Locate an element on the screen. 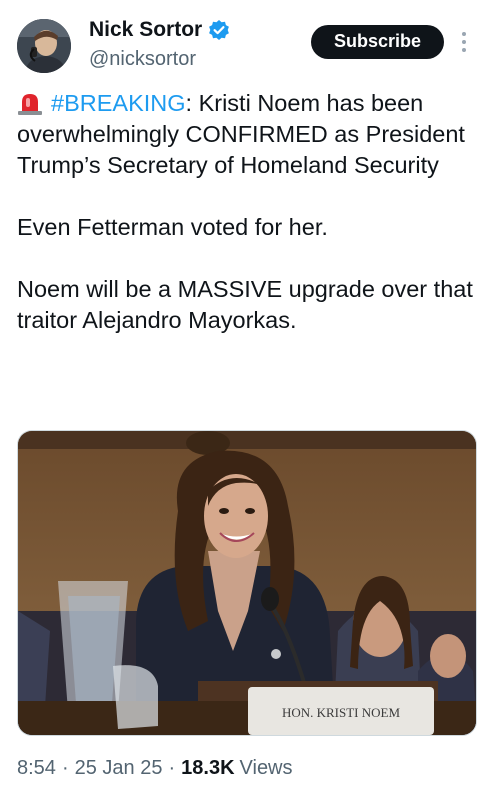  views-count: 18.3K is located at coordinates (207, 768).